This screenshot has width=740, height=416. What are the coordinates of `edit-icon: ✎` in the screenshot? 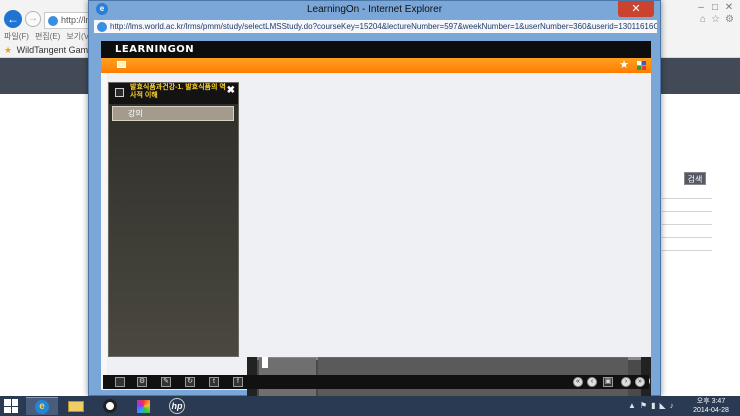 It's located at (166, 382).